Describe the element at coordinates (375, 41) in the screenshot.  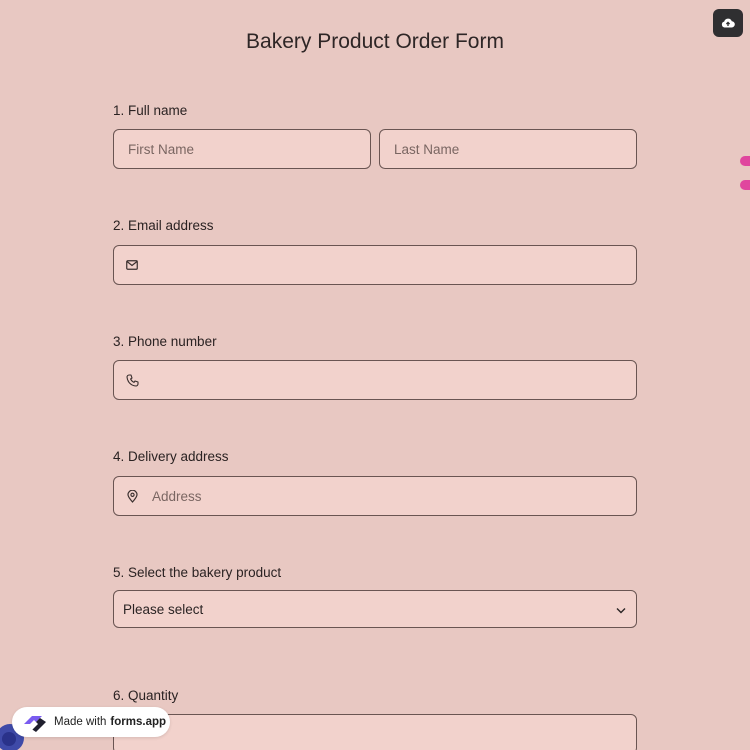
I see `form-title: Bakery Product Order Form` at that location.